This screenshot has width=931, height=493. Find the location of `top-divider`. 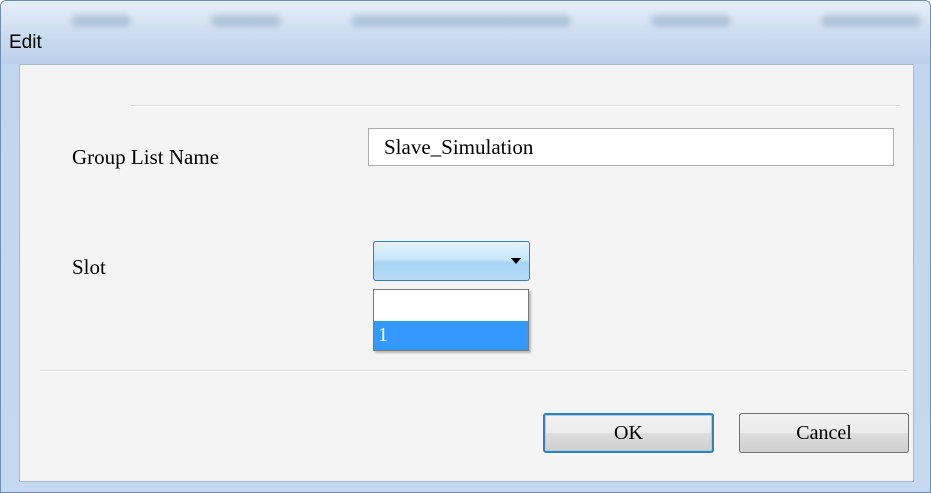

top-divider is located at coordinates (515, 106).